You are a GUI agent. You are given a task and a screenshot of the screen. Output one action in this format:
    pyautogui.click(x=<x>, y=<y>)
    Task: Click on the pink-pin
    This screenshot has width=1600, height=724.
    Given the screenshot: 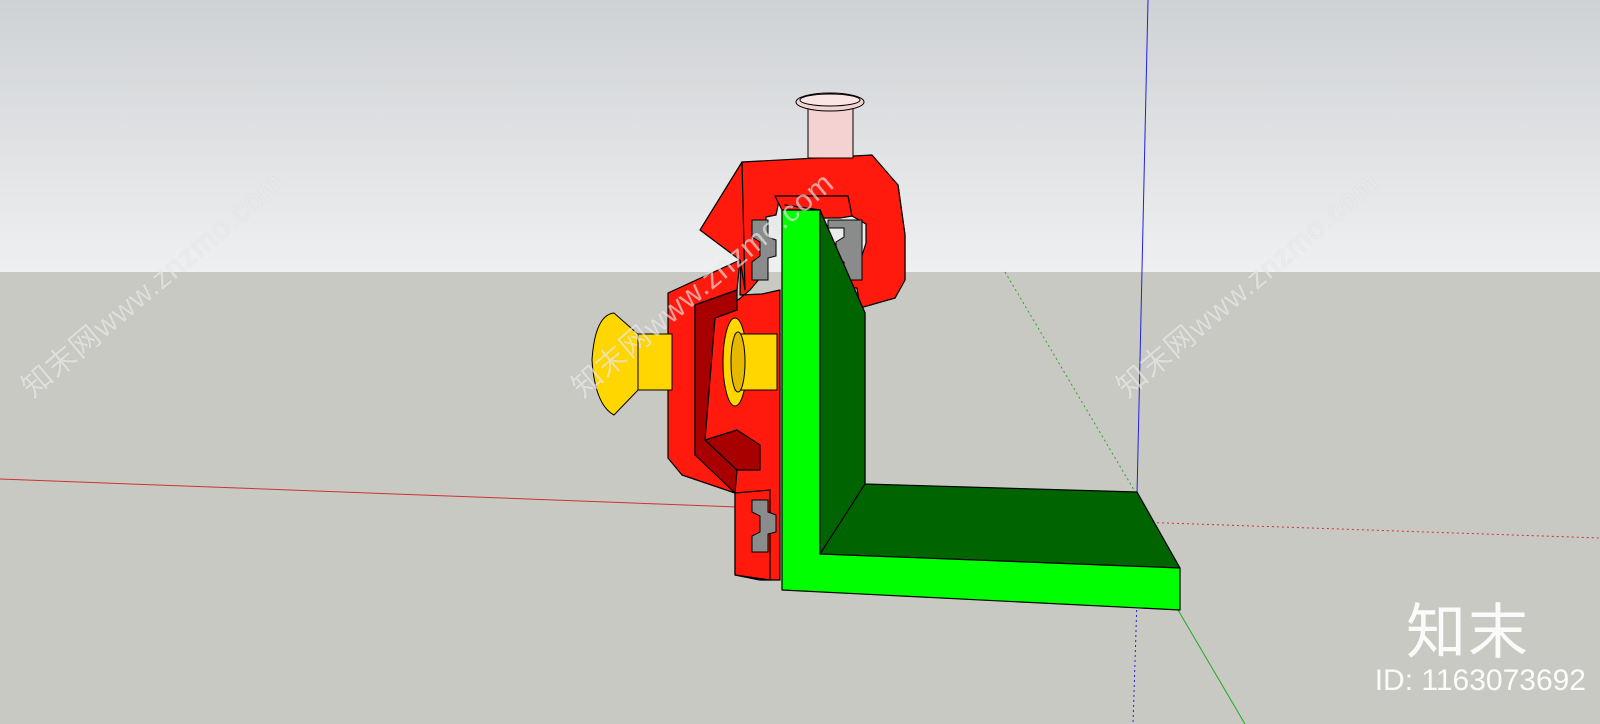 What is the action you would take?
    pyautogui.click(x=830, y=125)
    